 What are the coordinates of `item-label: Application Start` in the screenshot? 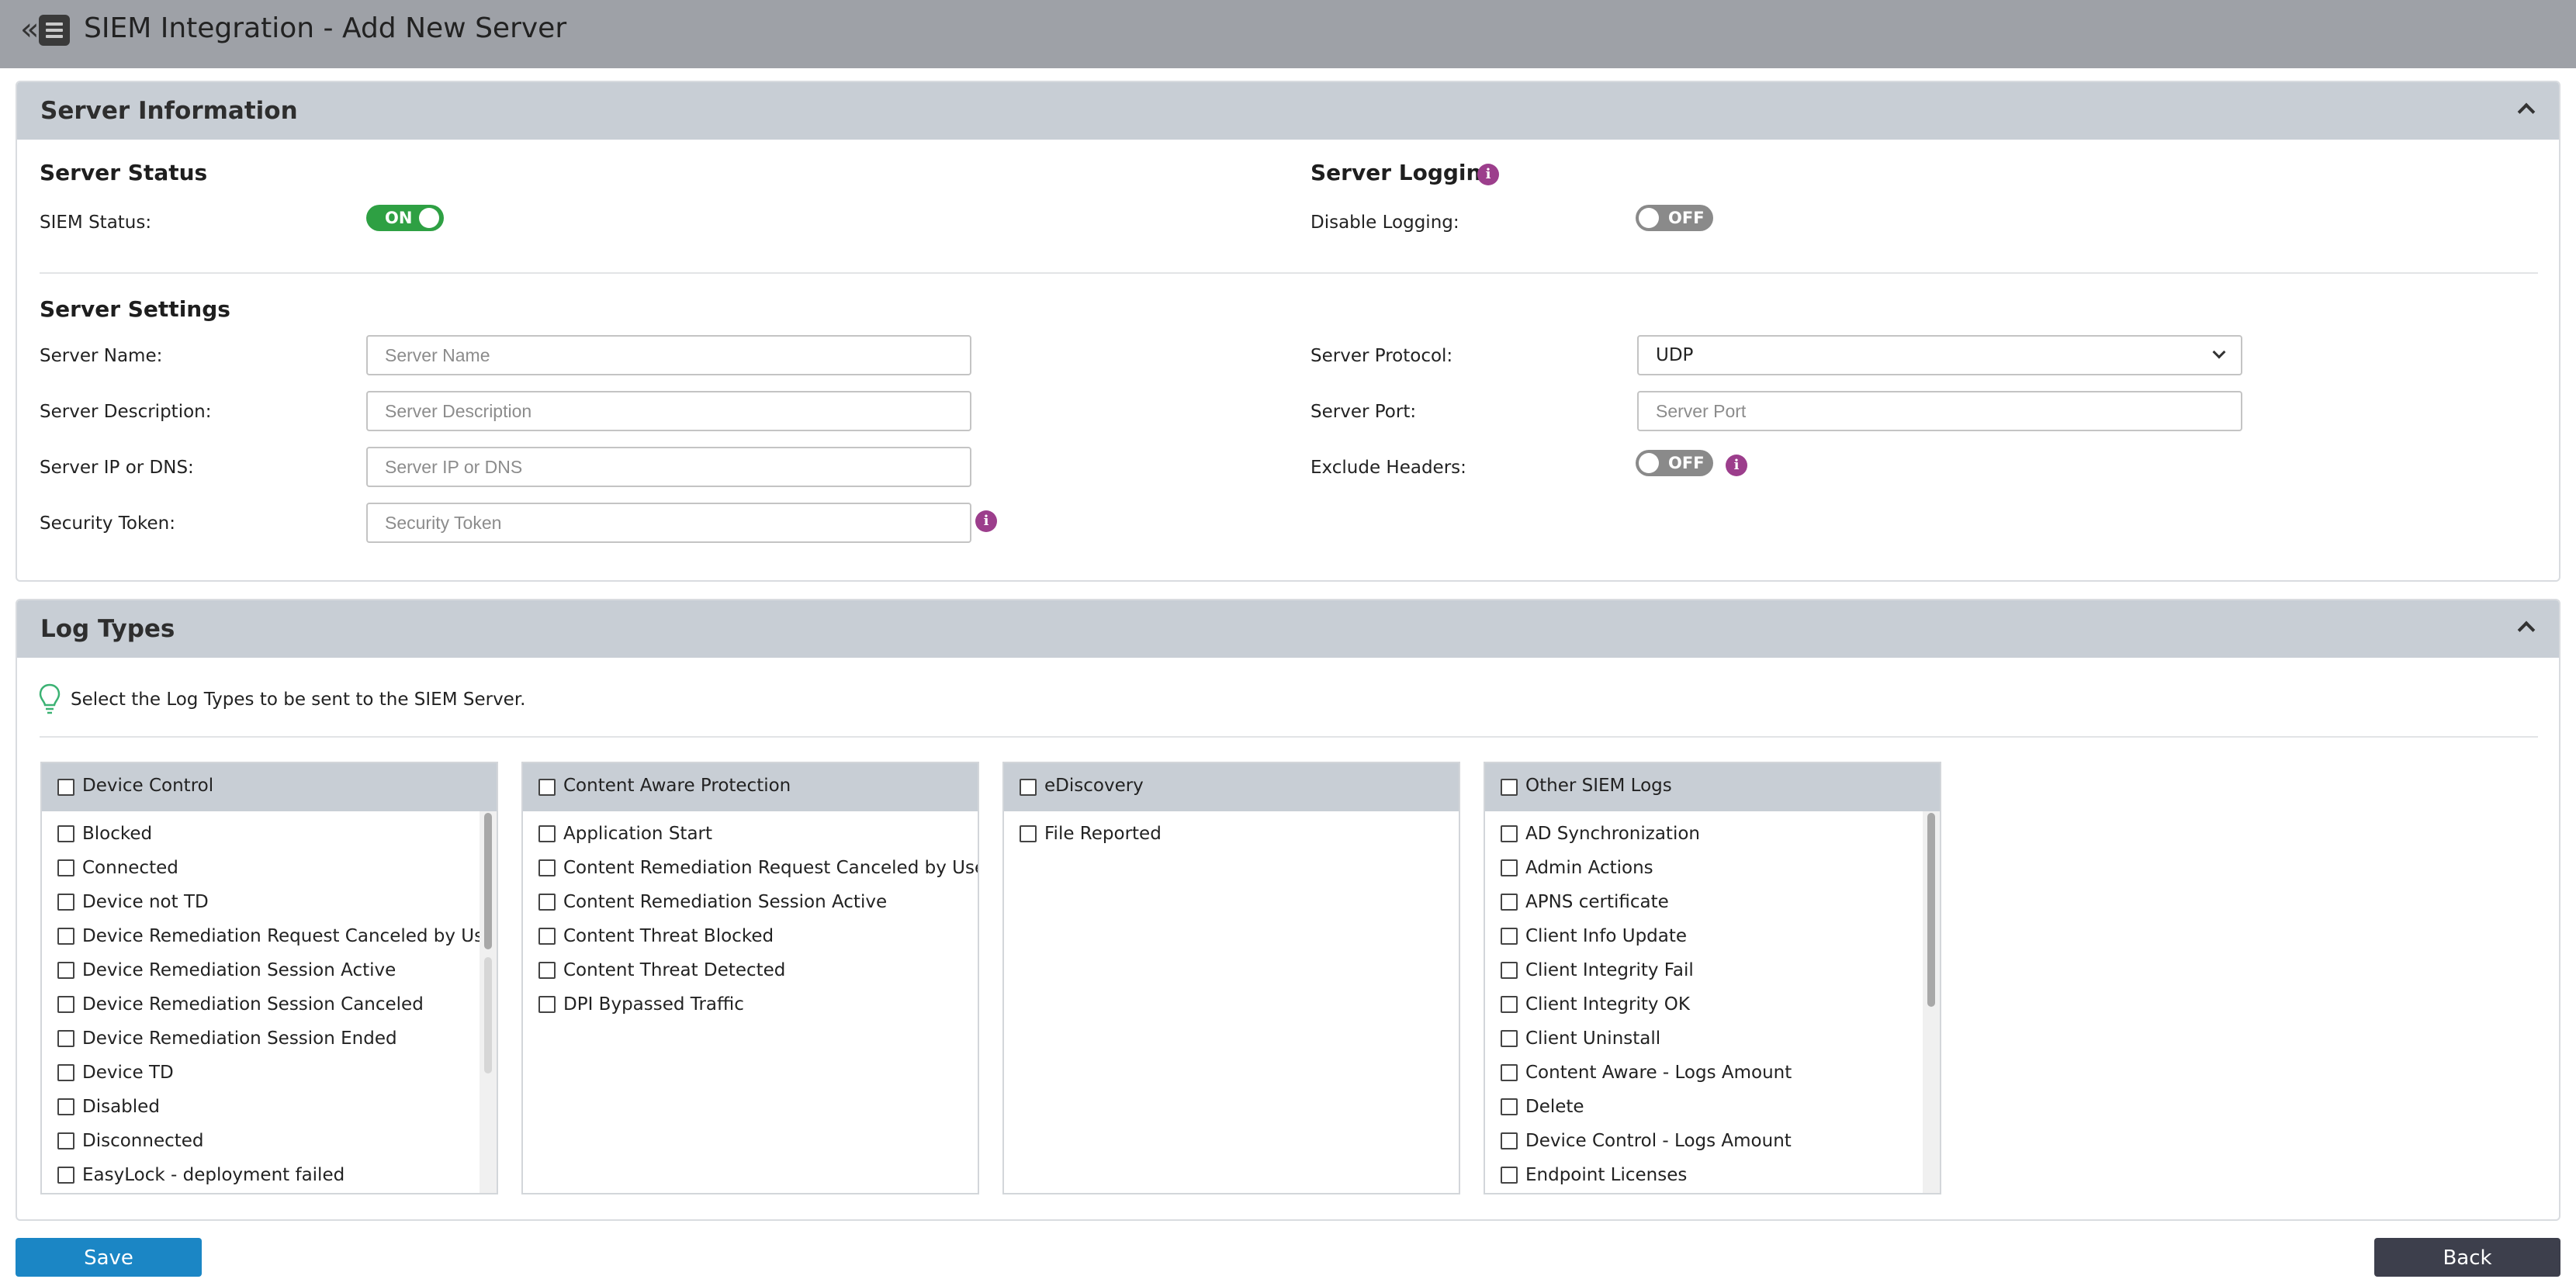 It's located at (638, 834).